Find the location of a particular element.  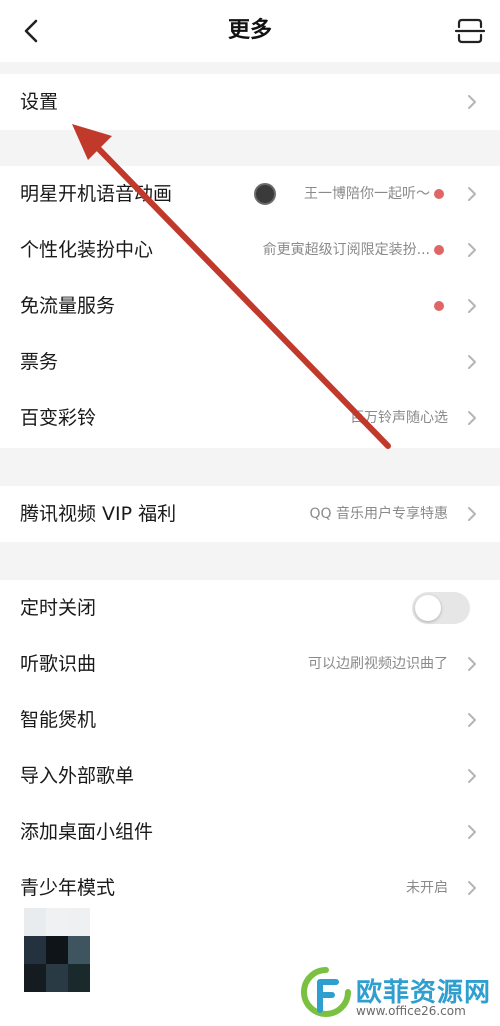

free-data-label: 免流量服务 is located at coordinates (68, 306).